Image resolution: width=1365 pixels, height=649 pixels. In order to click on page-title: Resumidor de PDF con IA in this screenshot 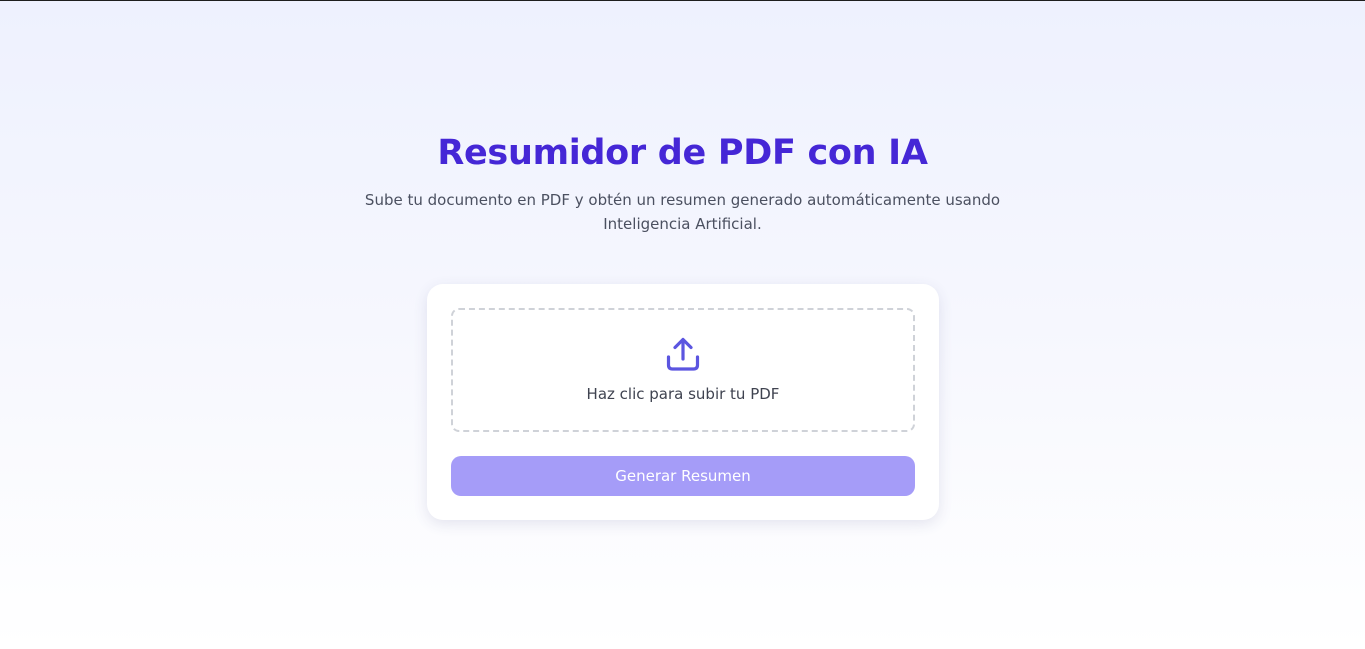, I will do `click(682, 153)`.